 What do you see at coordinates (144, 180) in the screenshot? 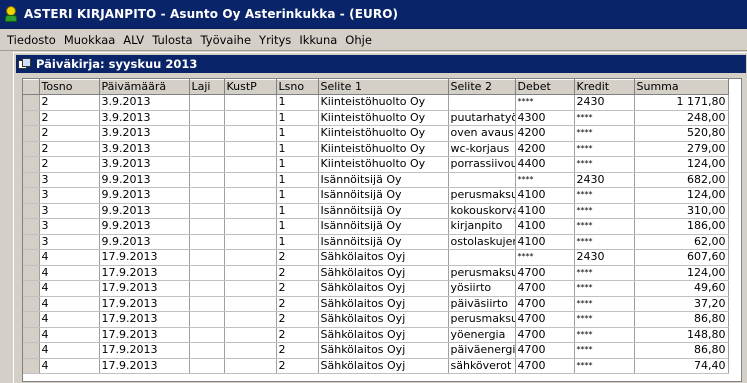
I see `cell-paivamaara: 9.9.2013` at bounding box center [144, 180].